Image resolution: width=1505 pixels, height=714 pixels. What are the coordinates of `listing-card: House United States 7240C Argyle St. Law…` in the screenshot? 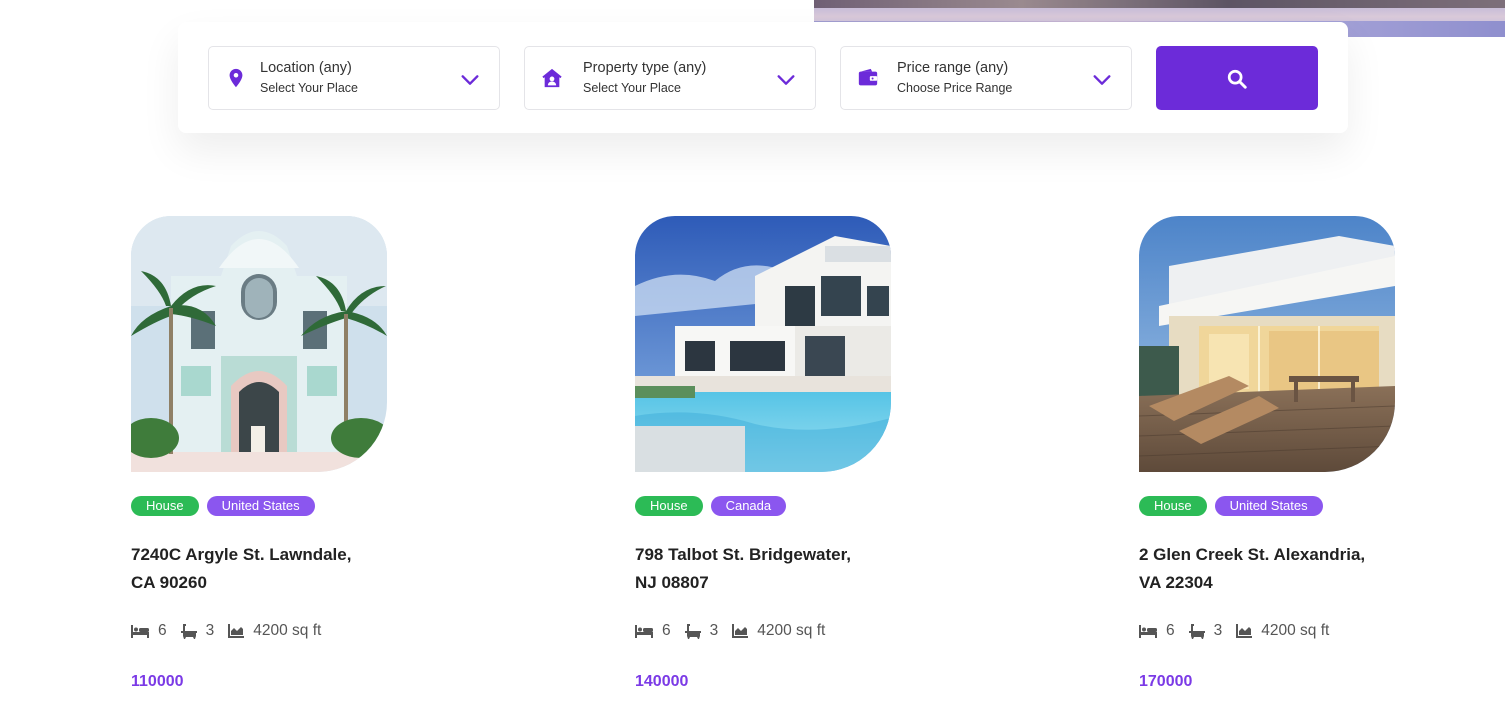 It's located at (281, 453).